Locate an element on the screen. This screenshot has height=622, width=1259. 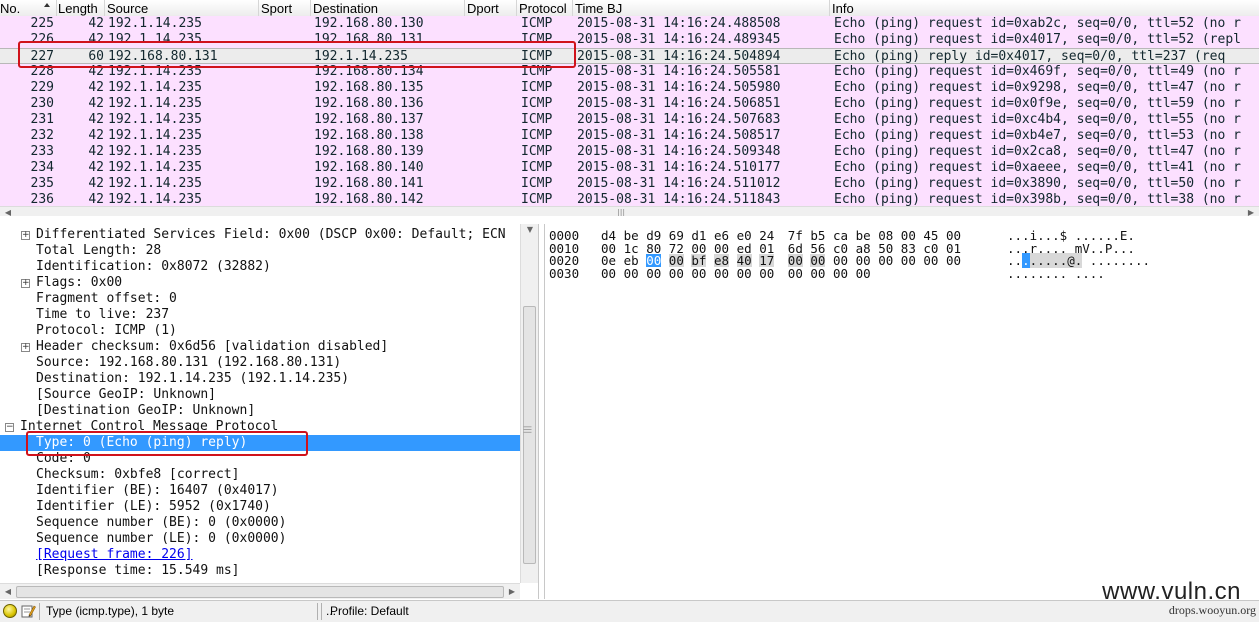
details-line-selected: Type: 0 (Echo (ping) reply) is located at coordinates (260, 443).